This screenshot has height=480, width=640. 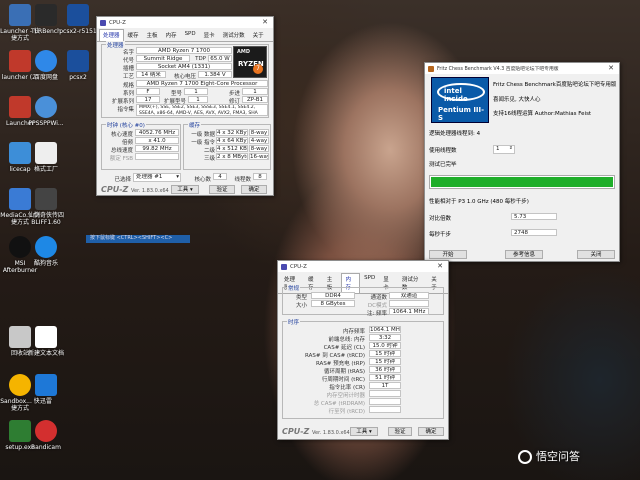 What do you see at coordinates (558, 456) in the screenshot?
I see `watermark-text: 悟空问答` at bounding box center [558, 456].